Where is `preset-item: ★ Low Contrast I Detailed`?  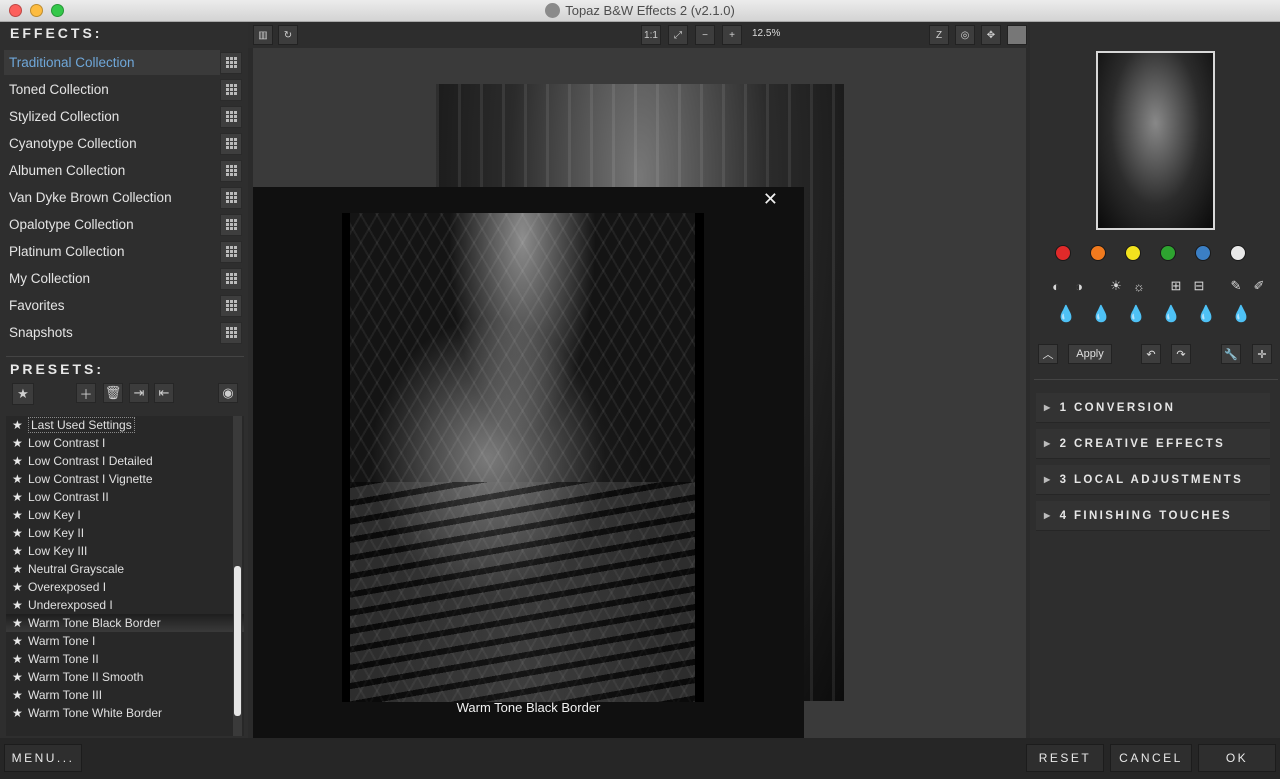
preset-item: ★ Low Contrast I Detailed is located at coordinates (125, 461).